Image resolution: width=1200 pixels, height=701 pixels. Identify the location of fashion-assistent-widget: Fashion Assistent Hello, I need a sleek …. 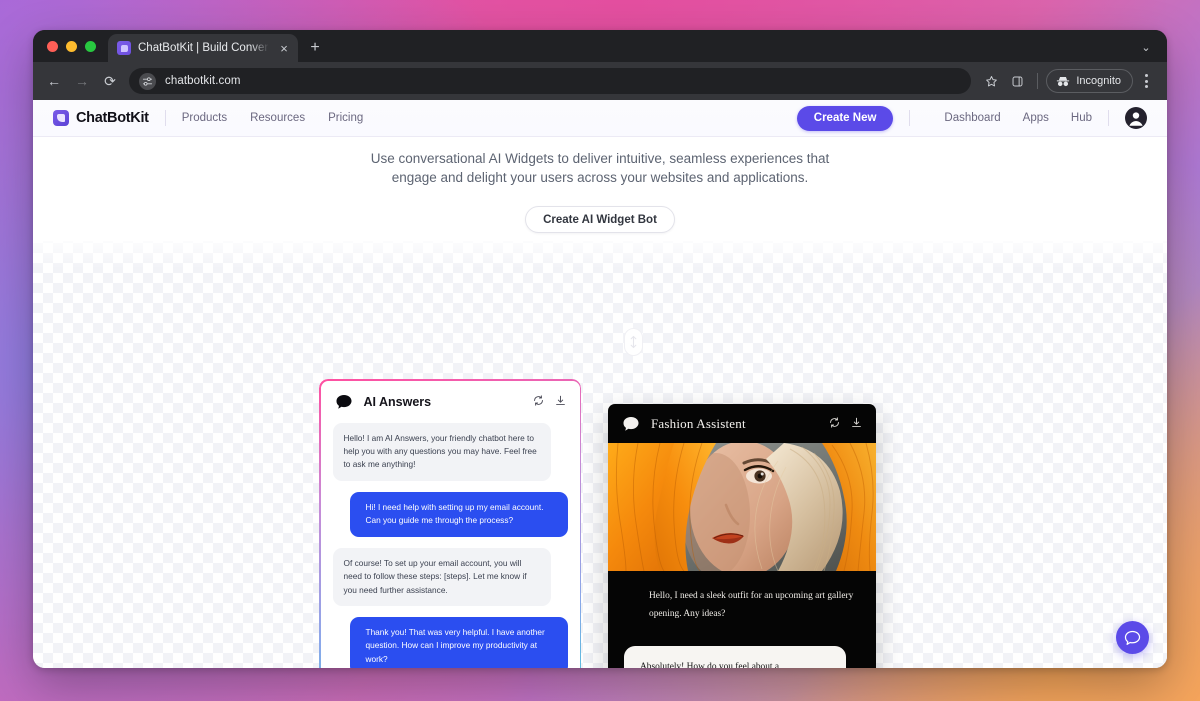
(742, 536).